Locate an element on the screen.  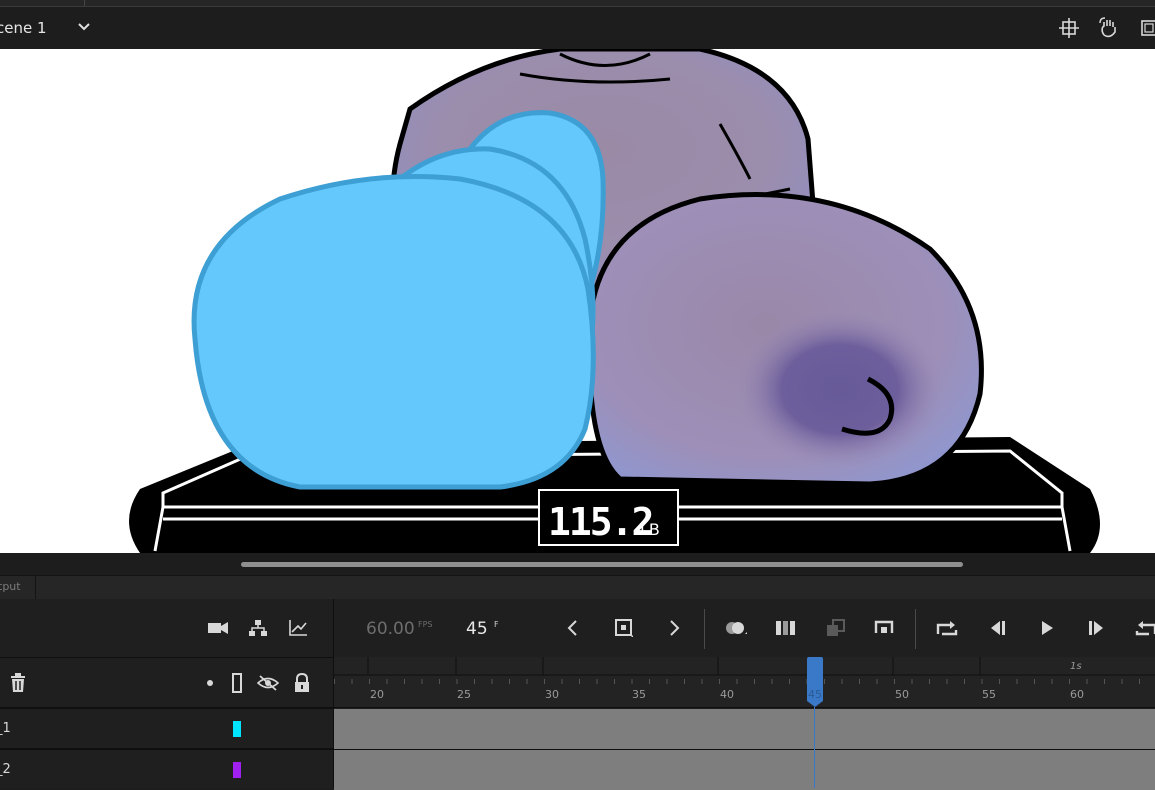
insert-keyframe-icon is located at coordinates (624, 628).